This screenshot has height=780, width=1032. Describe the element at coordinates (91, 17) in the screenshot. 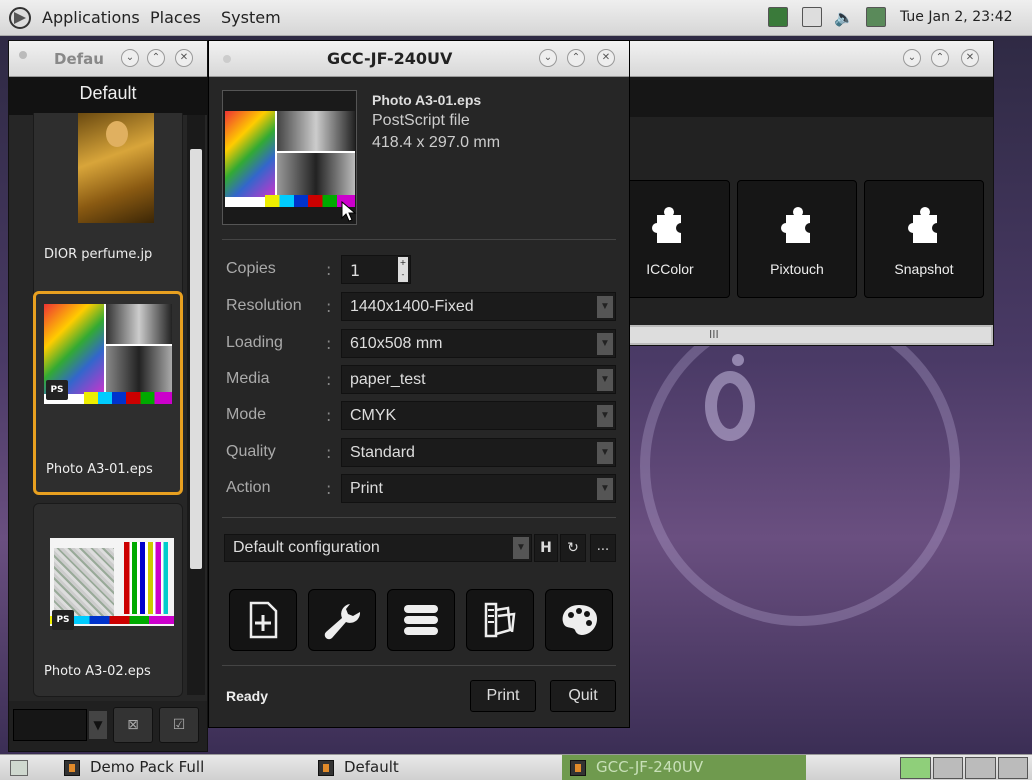

I see `menu-applications: Applications` at that location.